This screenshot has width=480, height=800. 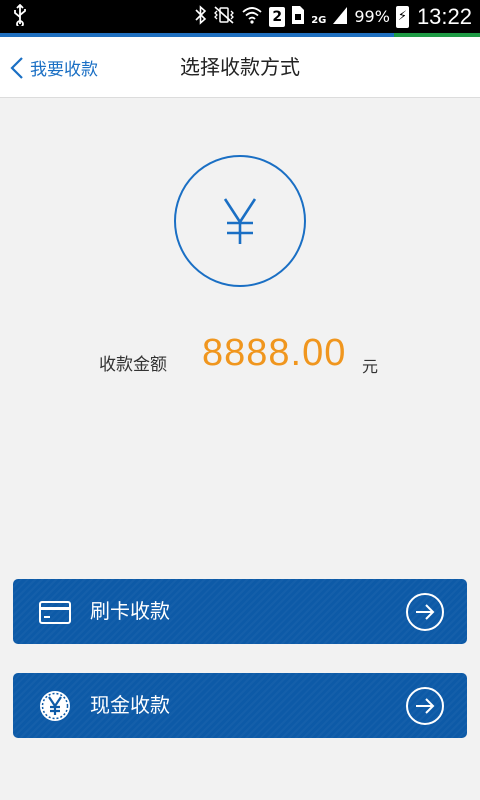 I want to click on cash-payment-button: 现金收款, so click(x=240, y=705).